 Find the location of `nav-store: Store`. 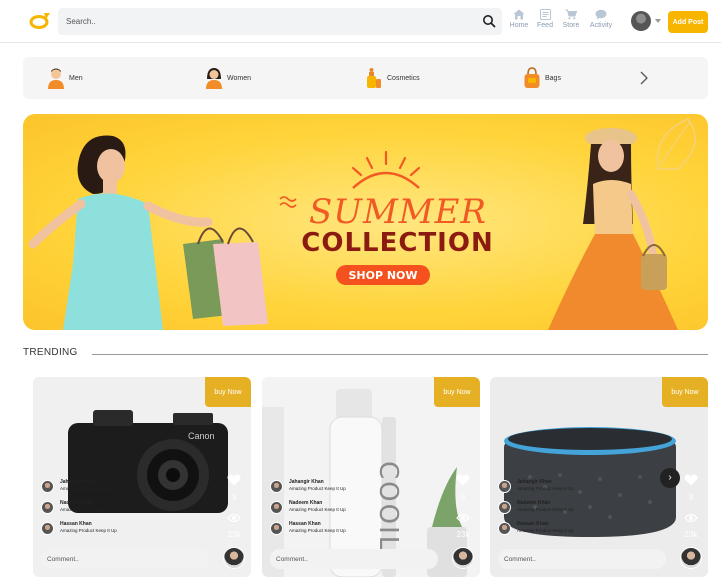

nav-store: Store is located at coordinates (571, 22).